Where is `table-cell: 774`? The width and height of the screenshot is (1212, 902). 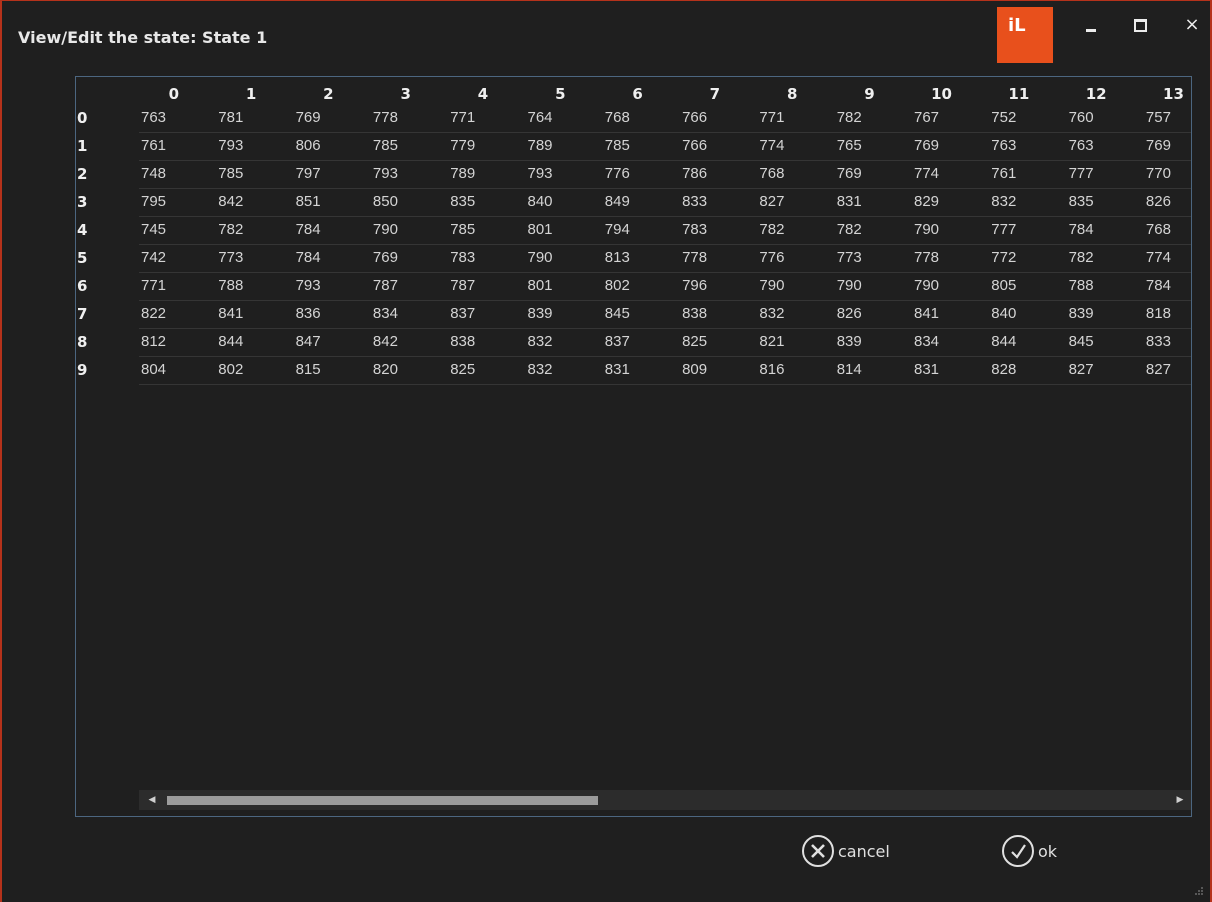
table-cell: 774 is located at coordinates (1168, 258).